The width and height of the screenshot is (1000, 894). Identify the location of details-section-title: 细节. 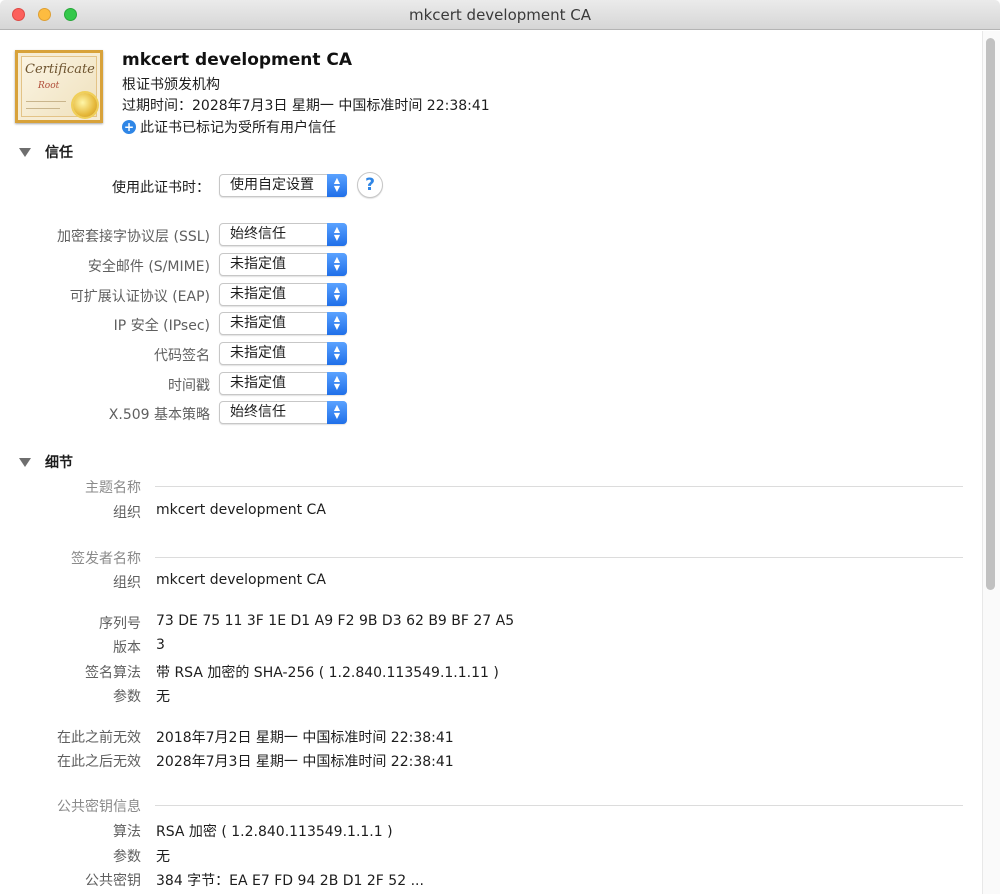
(59, 463).